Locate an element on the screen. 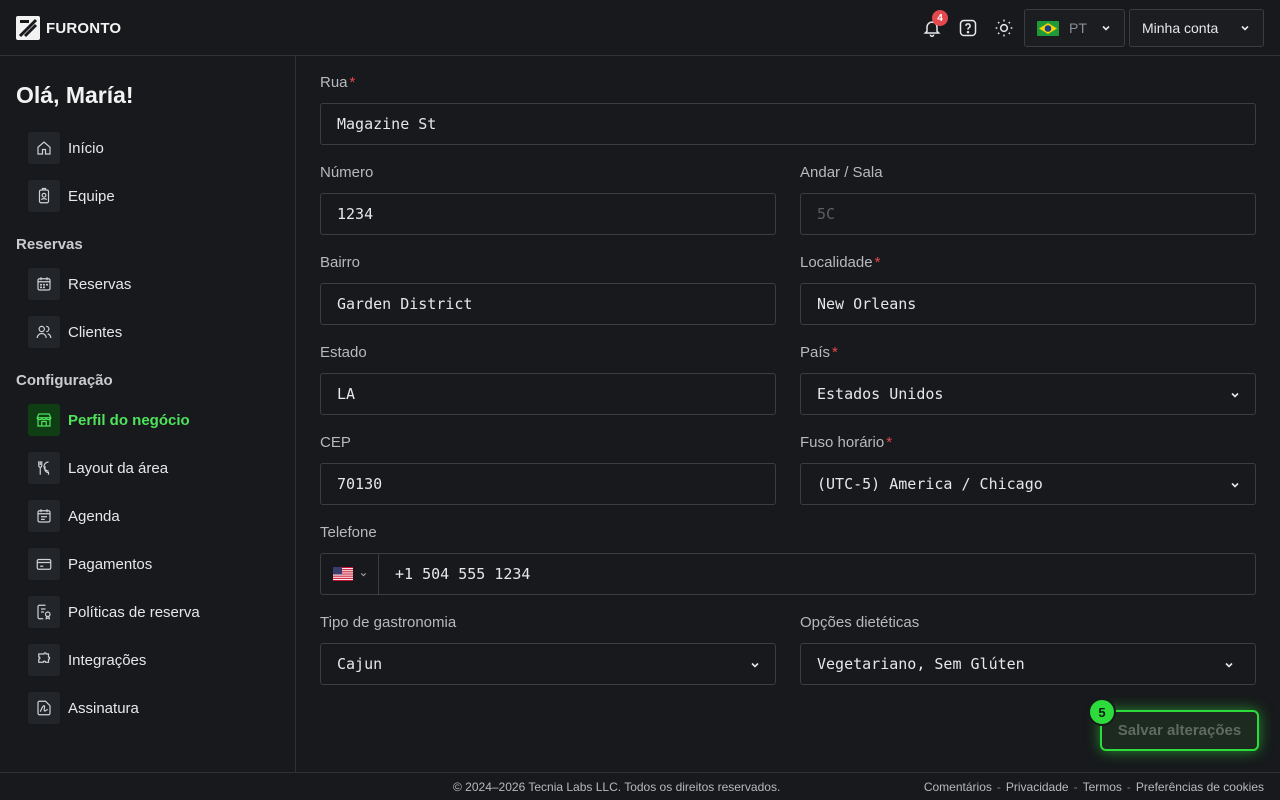  sun-icon is located at coordinates (1004, 28).